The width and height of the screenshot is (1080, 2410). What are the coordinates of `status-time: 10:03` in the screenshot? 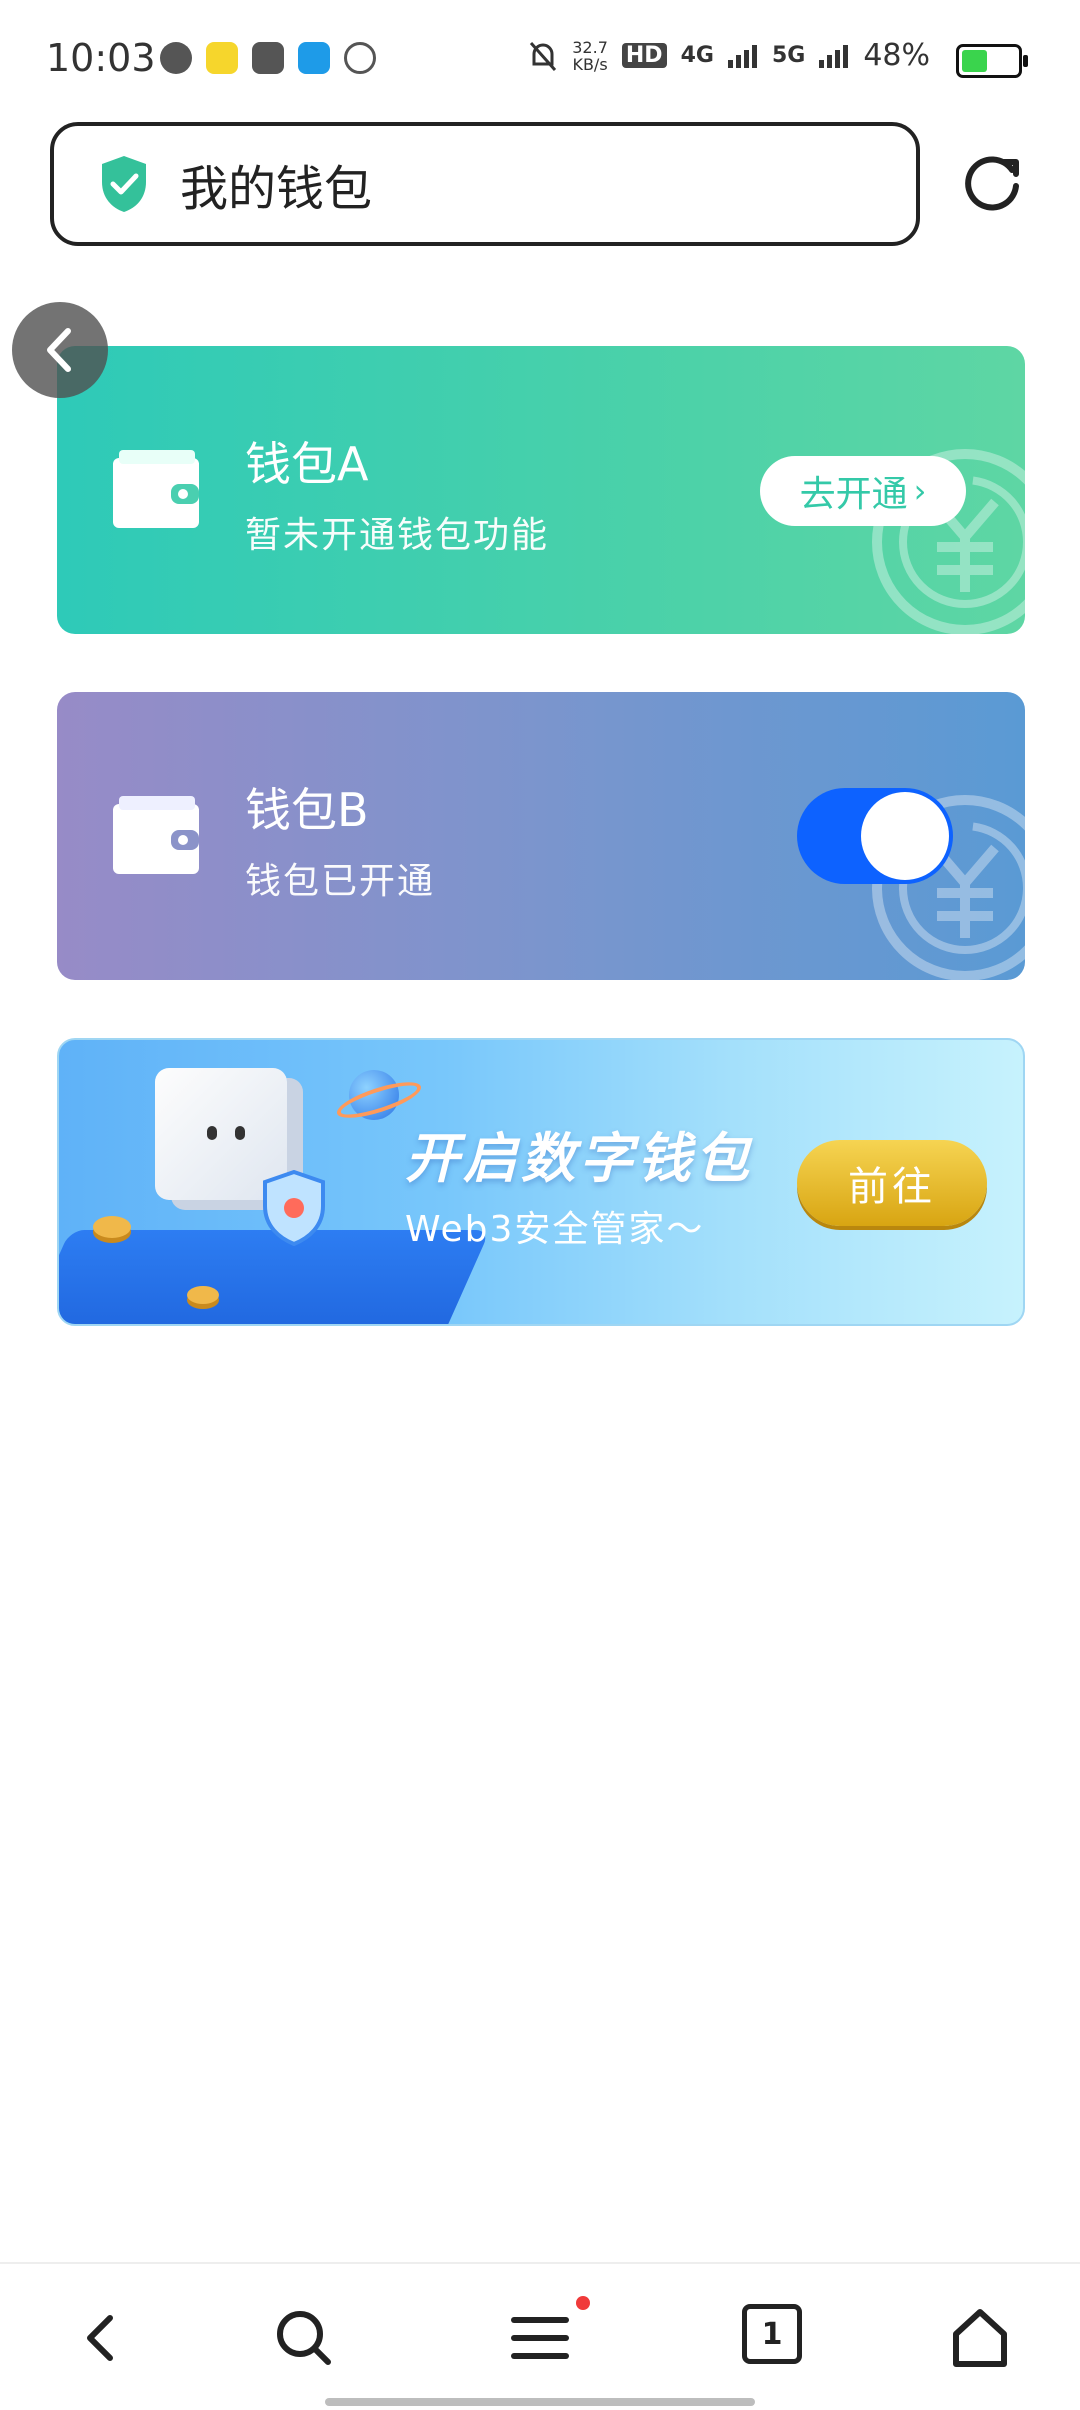 It's located at (101, 58).